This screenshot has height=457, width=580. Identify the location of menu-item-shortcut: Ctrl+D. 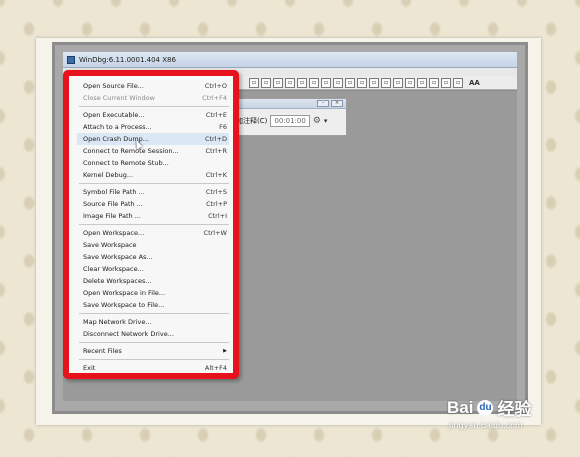
(215, 139).